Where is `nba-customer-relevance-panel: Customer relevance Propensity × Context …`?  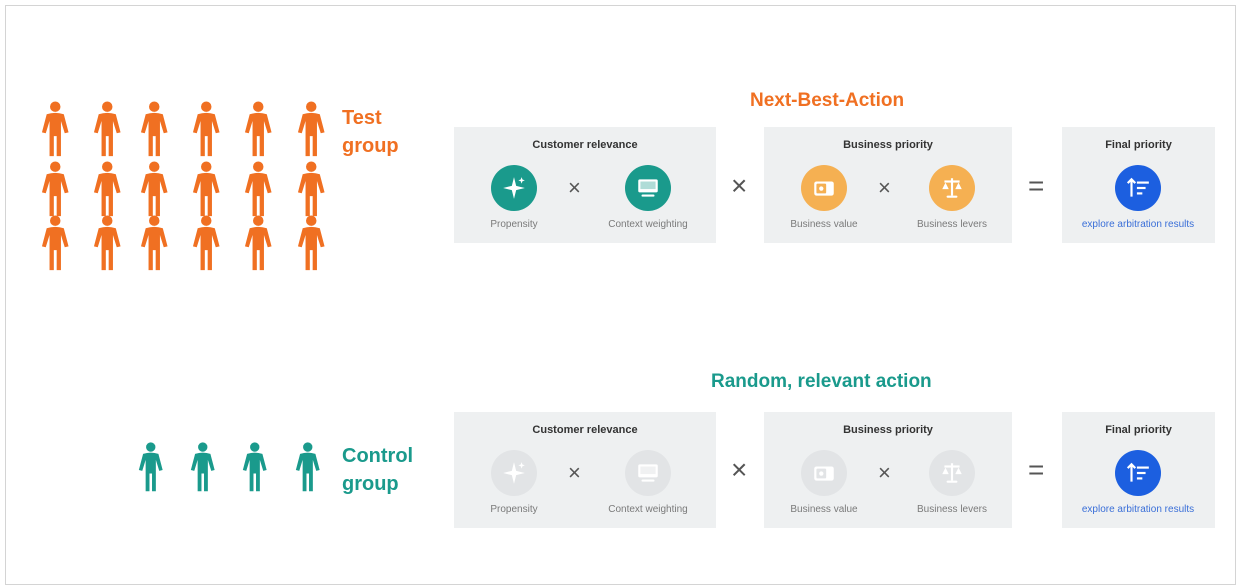
nba-customer-relevance-panel: Customer relevance Propensity × Context … is located at coordinates (585, 185).